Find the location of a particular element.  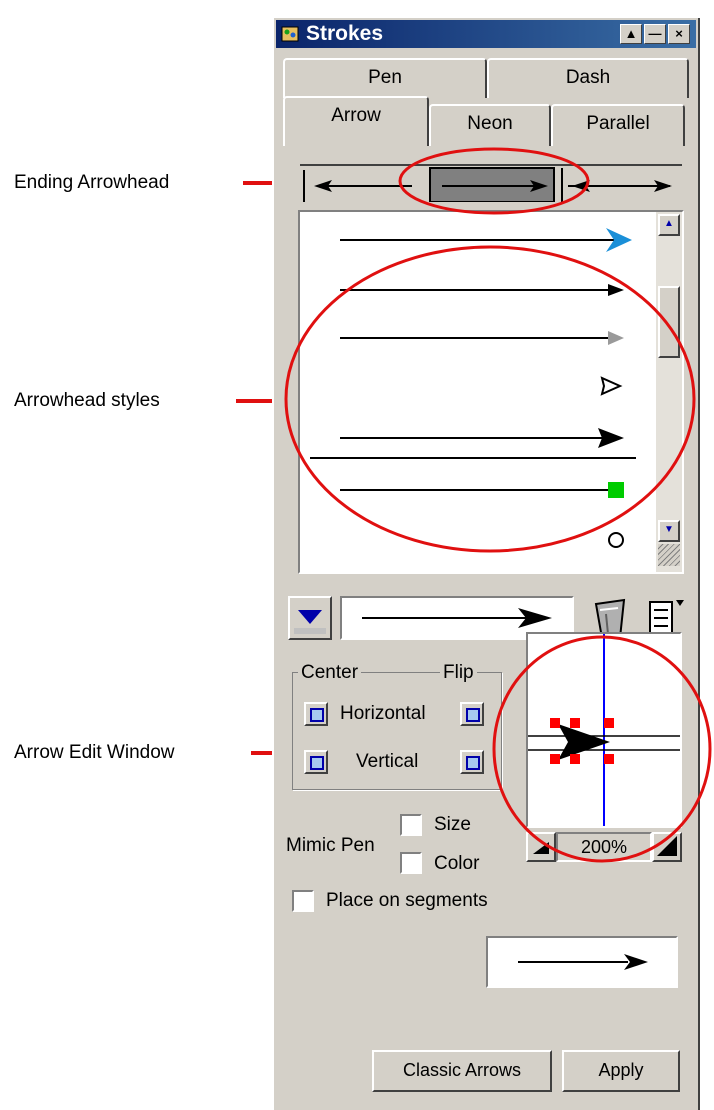

gray-arrowhead-icon is located at coordinates (482, 338).